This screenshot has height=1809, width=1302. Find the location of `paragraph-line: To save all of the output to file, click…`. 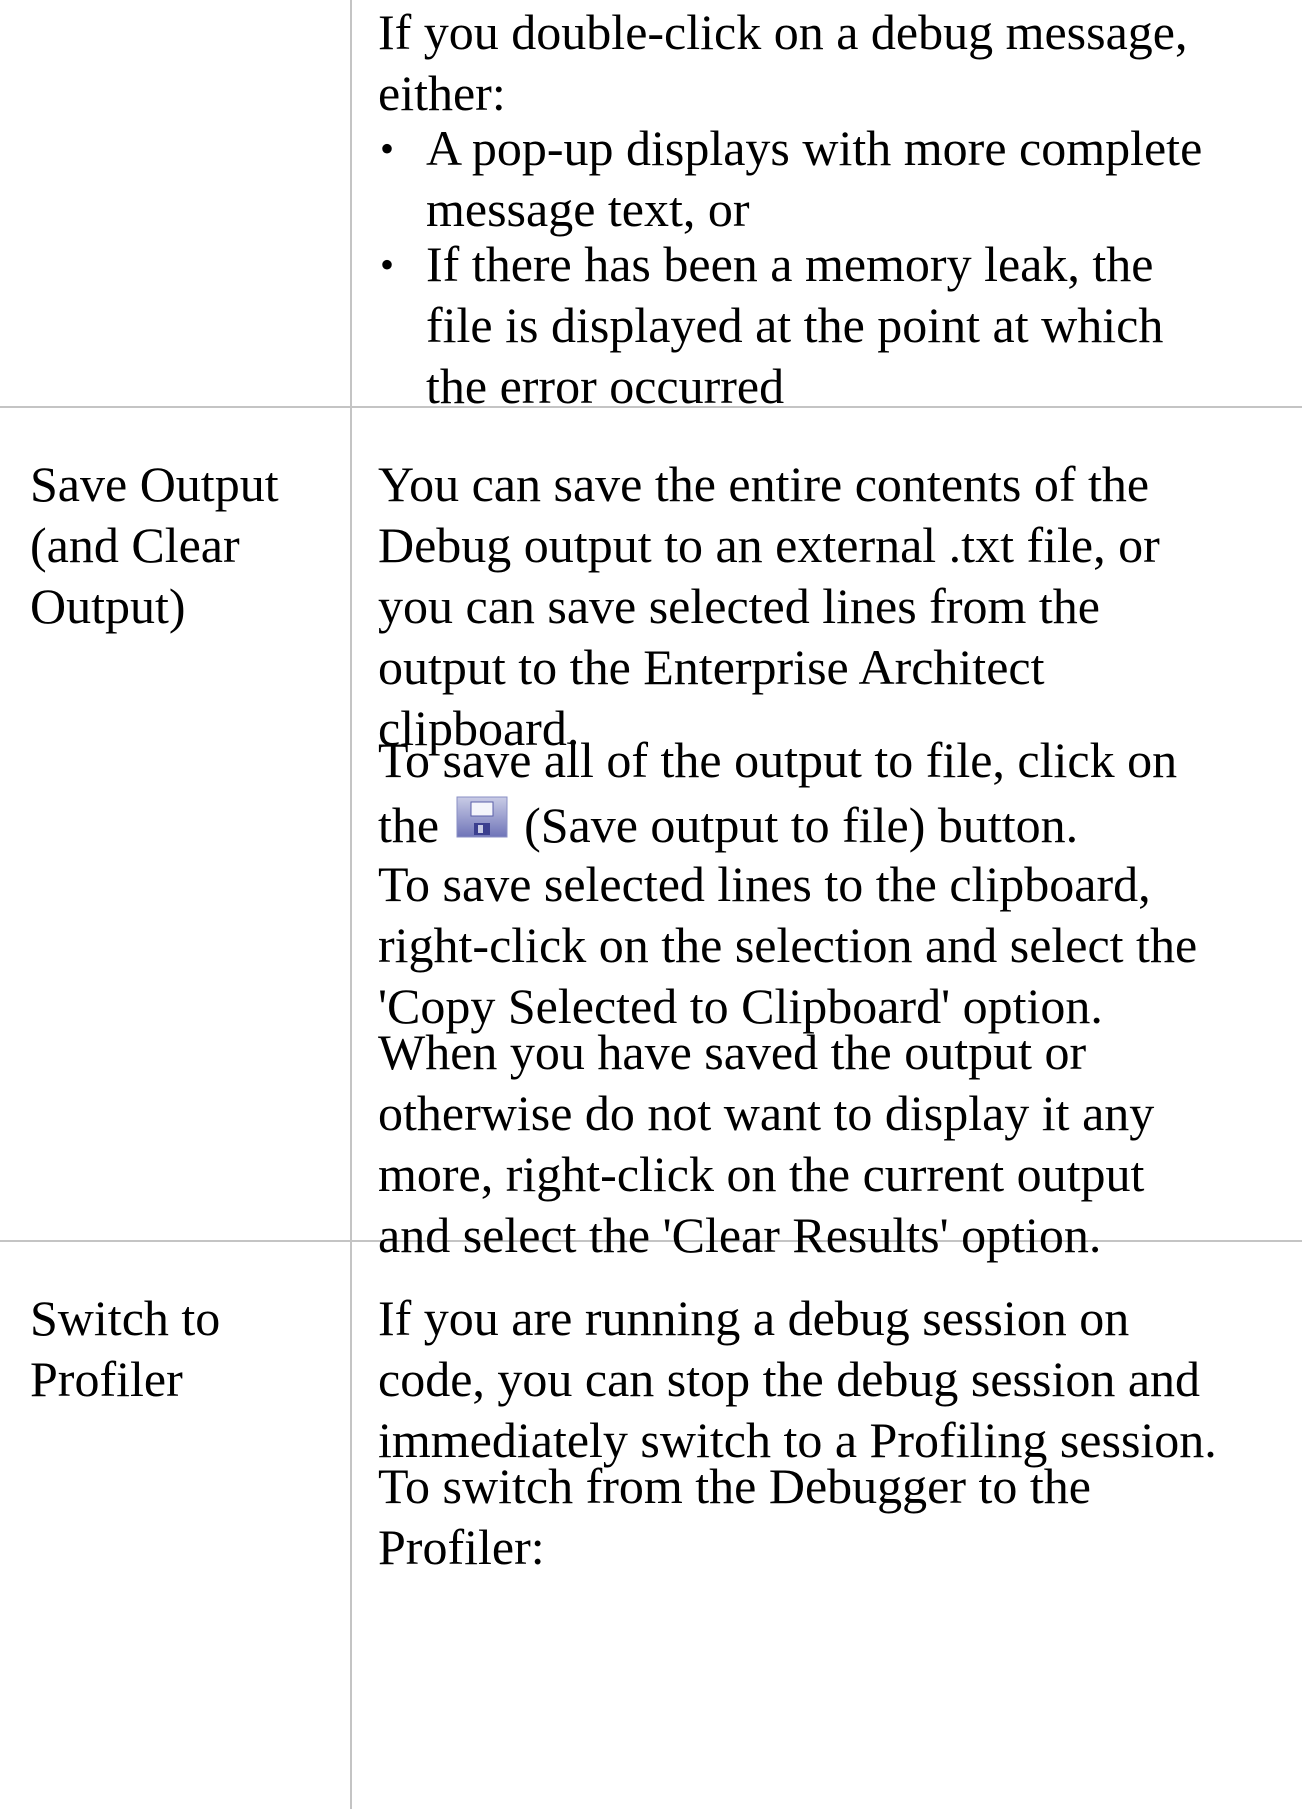

paragraph-line: To save all of the output to file, click… is located at coordinates (778, 760).